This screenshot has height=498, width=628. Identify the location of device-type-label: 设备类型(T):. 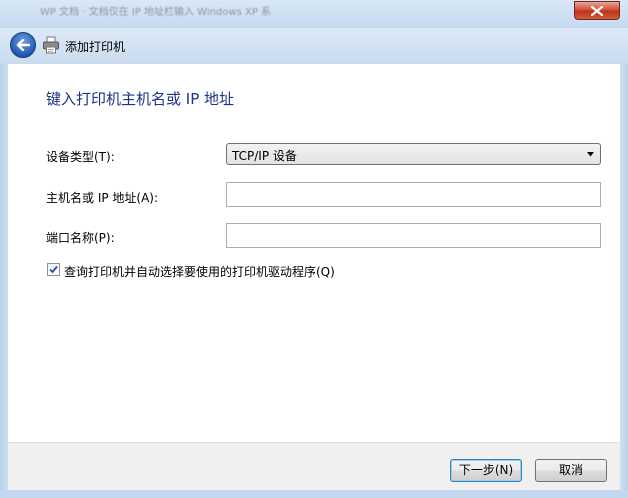
(80, 157).